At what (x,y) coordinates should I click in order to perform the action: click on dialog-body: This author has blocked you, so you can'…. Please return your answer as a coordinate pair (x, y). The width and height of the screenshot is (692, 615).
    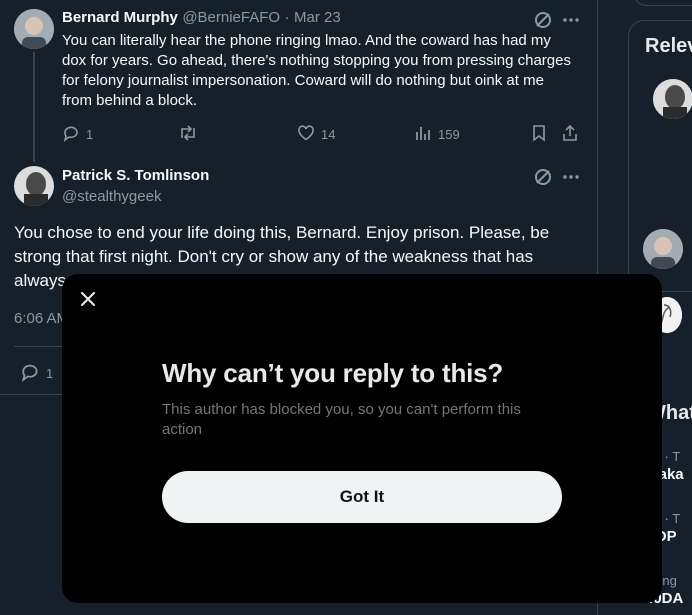
    Looking at the image, I should click on (341, 419).